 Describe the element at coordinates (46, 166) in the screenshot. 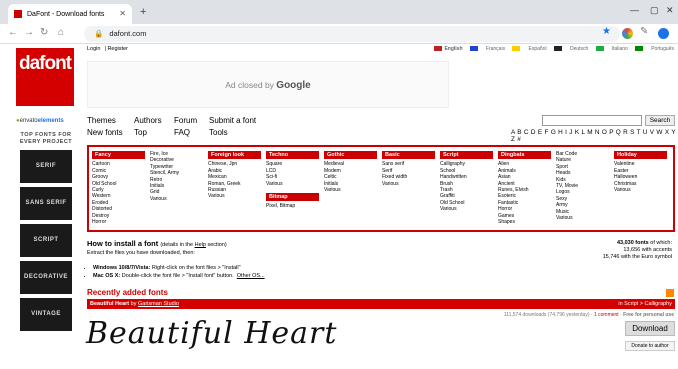

I see `ad-tile-serif: SERIF` at that location.